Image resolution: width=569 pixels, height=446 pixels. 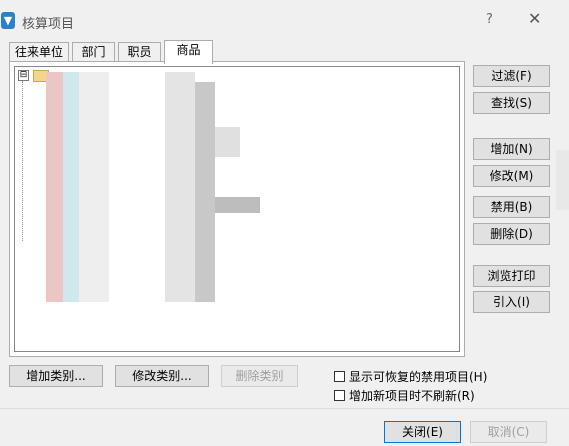 What do you see at coordinates (511, 234) in the screenshot?
I see `delete-button: 删除(D)` at bounding box center [511, 234].